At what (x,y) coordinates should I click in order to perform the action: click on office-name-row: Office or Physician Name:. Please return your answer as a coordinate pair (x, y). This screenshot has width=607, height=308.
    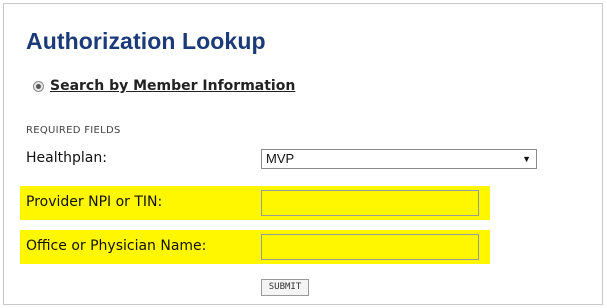
    Looking at the image, I should click on (255, 247).